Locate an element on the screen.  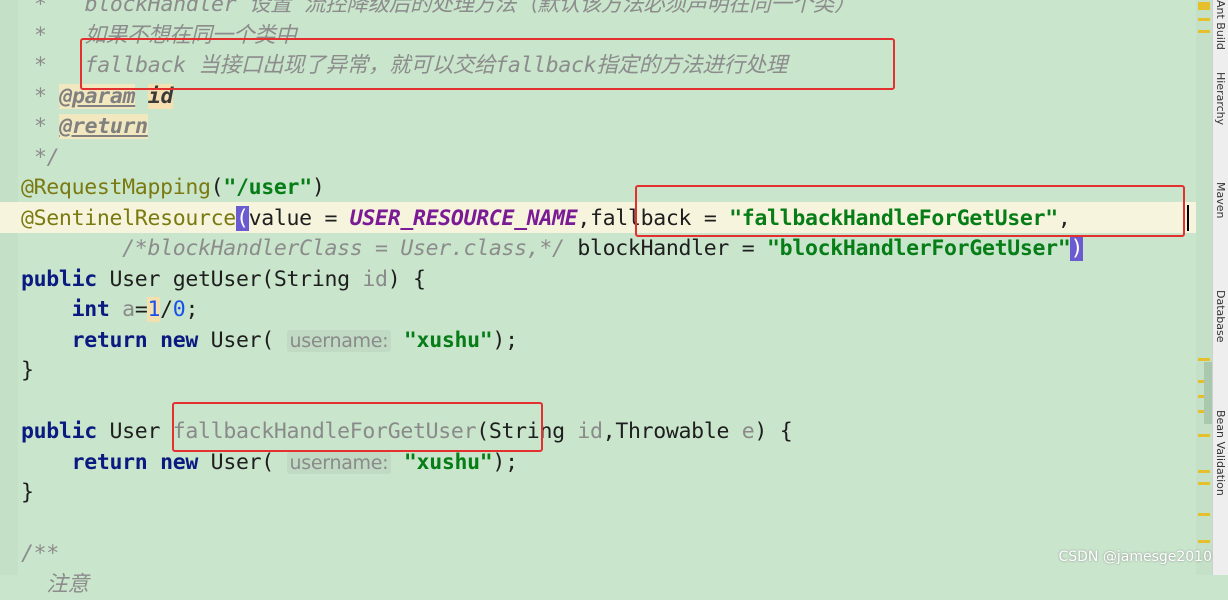
code-token: USER_RESOURCE_NAME is located at coordinates (463, 218).